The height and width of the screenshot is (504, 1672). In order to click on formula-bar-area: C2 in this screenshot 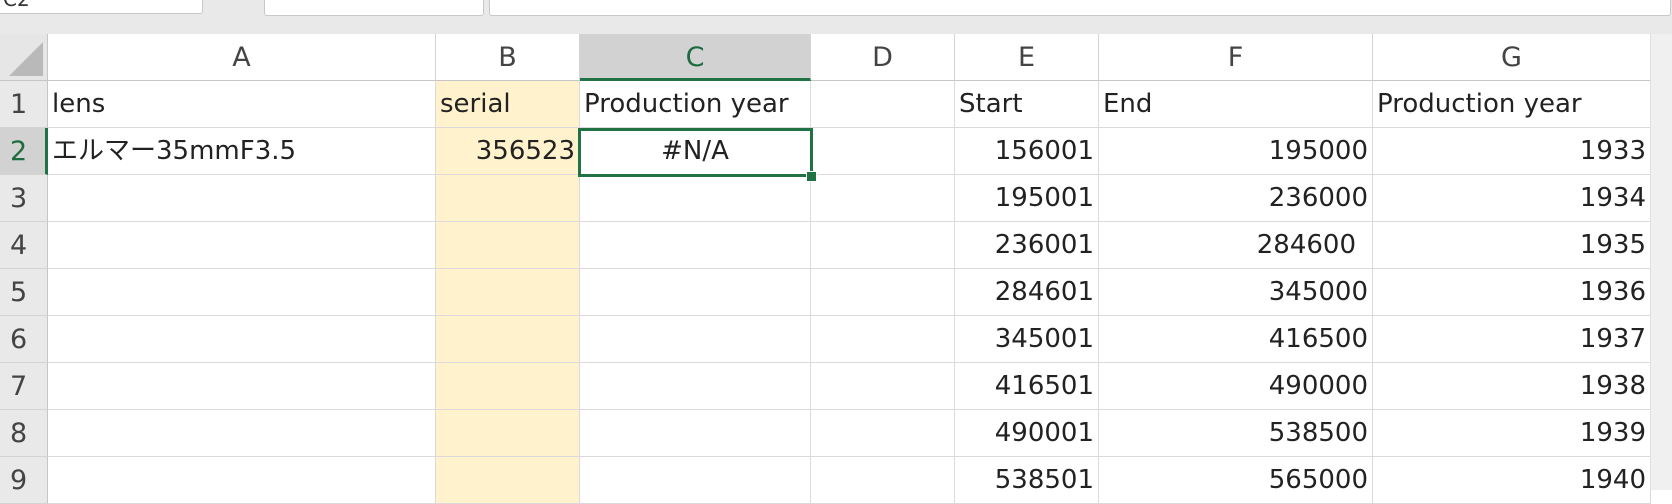, I will do `click(836, 17)`.